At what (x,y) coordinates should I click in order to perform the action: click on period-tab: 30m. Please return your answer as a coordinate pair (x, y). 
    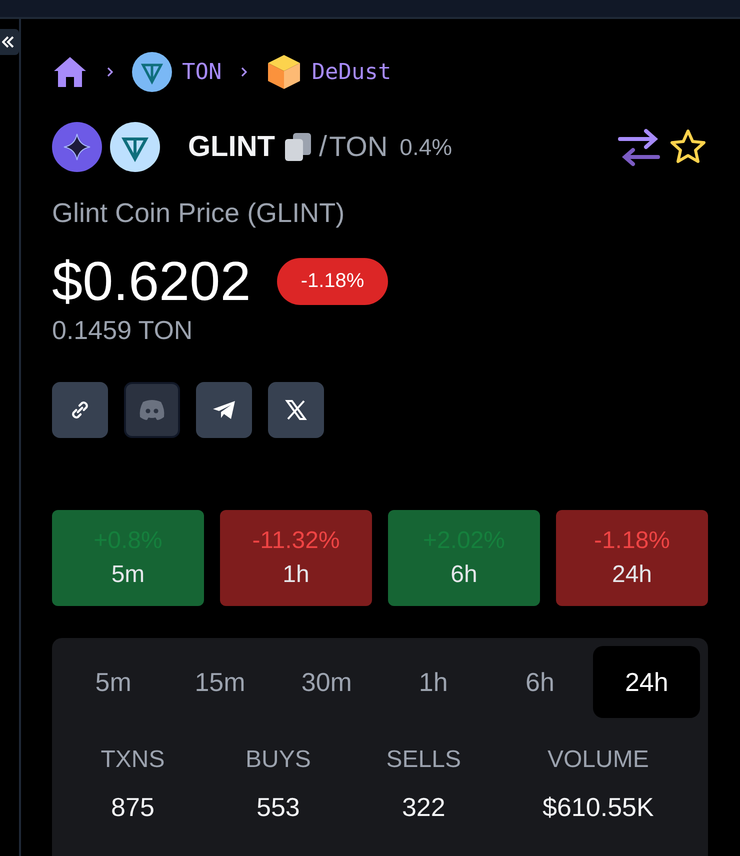
    Looking at the image, I should click on (326, 682).